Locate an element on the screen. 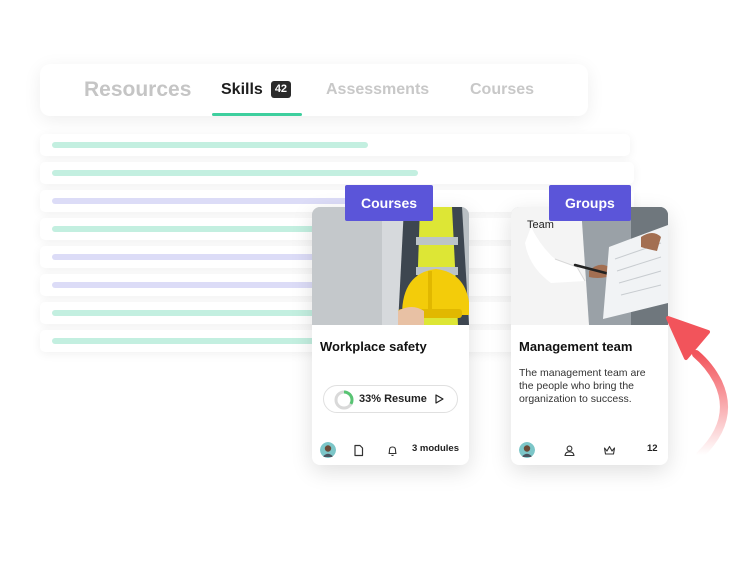 The width and height of the screenshot is (754, 580). tab-resources: Resources is located at coordinates (137, 90).